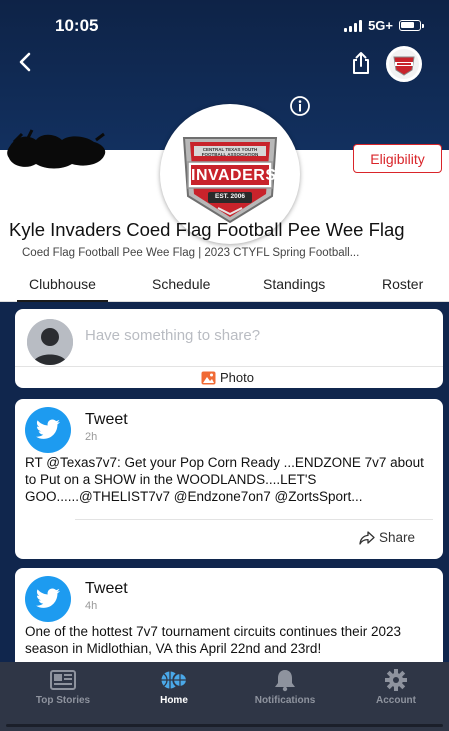 This screenshot has width=449, height=731. What do you see at coordinates (285, 700) in the screenshot?
I see `nav-label: Notifications` at bounding box center [285, 700].